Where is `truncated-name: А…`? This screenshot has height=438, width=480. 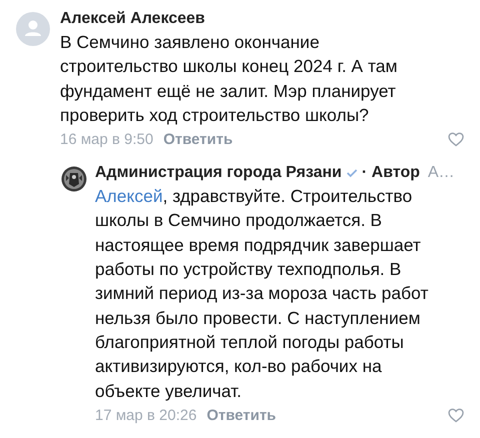
truncated-name: А… is located at coordinates (441, 173).